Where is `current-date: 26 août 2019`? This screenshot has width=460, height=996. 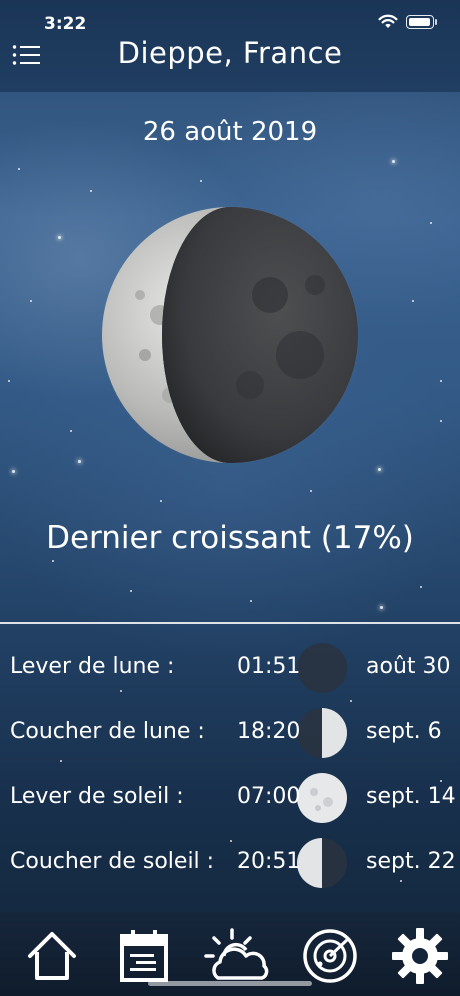
current-date: 26 août 2019 is located at coordinates (230, 132).